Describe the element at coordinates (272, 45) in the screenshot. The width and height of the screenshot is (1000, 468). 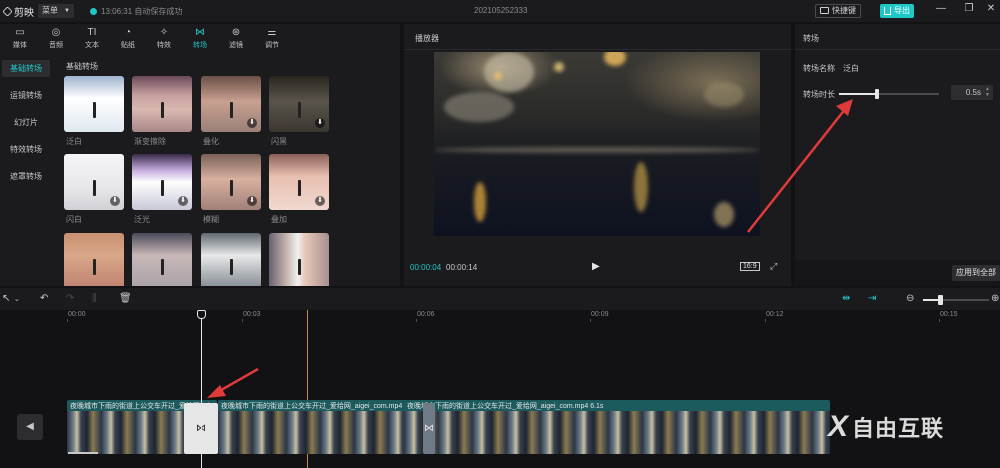
I see `tab-label: 调节` at that location.